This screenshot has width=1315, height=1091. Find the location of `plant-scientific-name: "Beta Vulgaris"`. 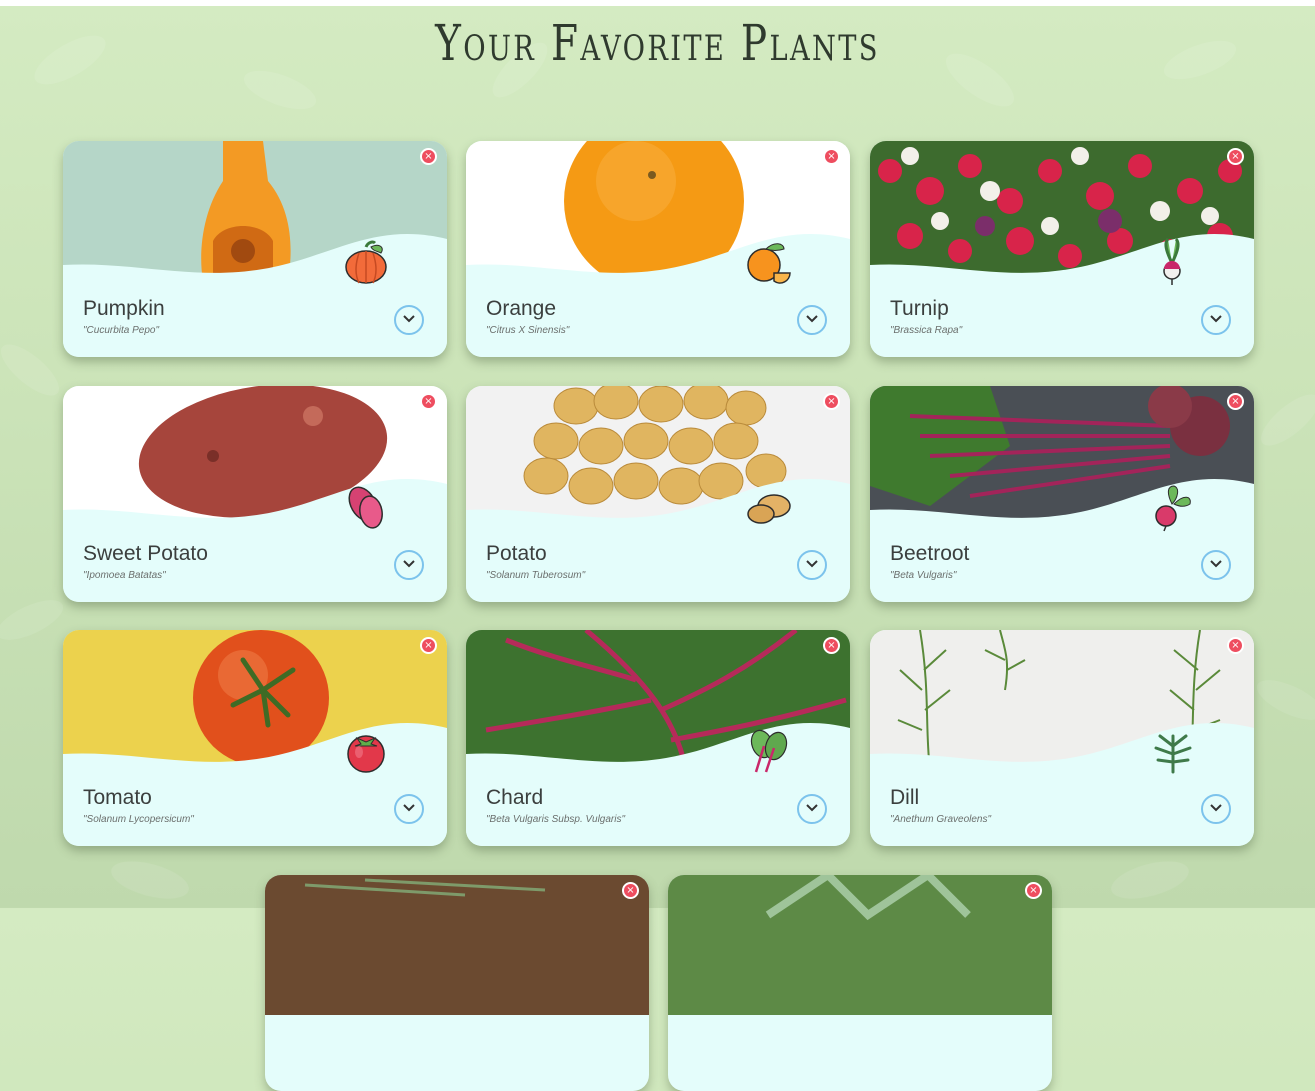

plant-scientific-name: "Beta Vulgaris" is located at coordinates (923, 575).